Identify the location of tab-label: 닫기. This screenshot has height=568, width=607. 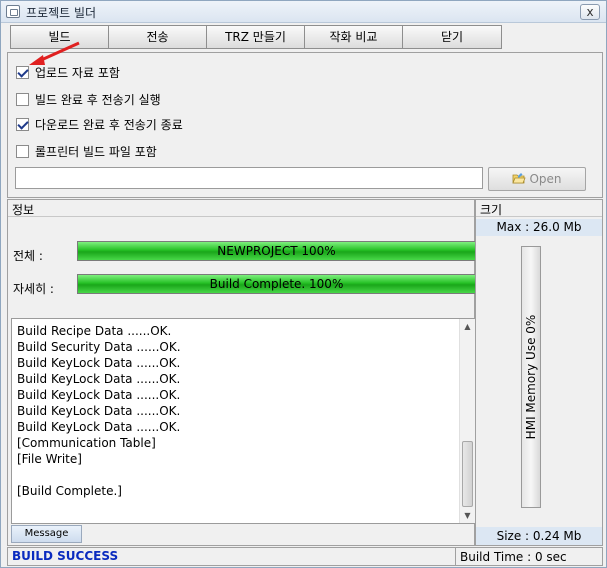
(452, 37).